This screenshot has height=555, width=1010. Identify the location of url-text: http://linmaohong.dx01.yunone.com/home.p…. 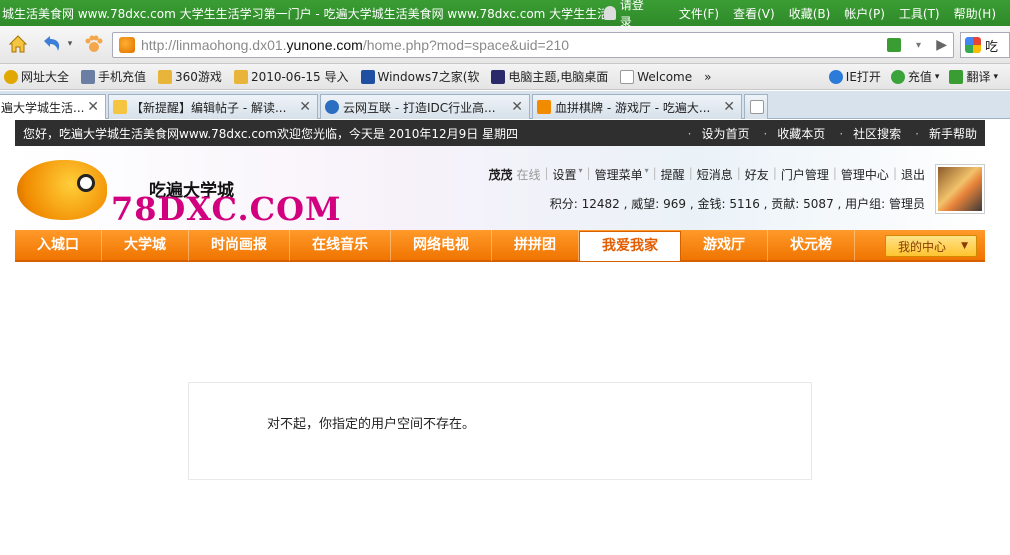
(355, 45).